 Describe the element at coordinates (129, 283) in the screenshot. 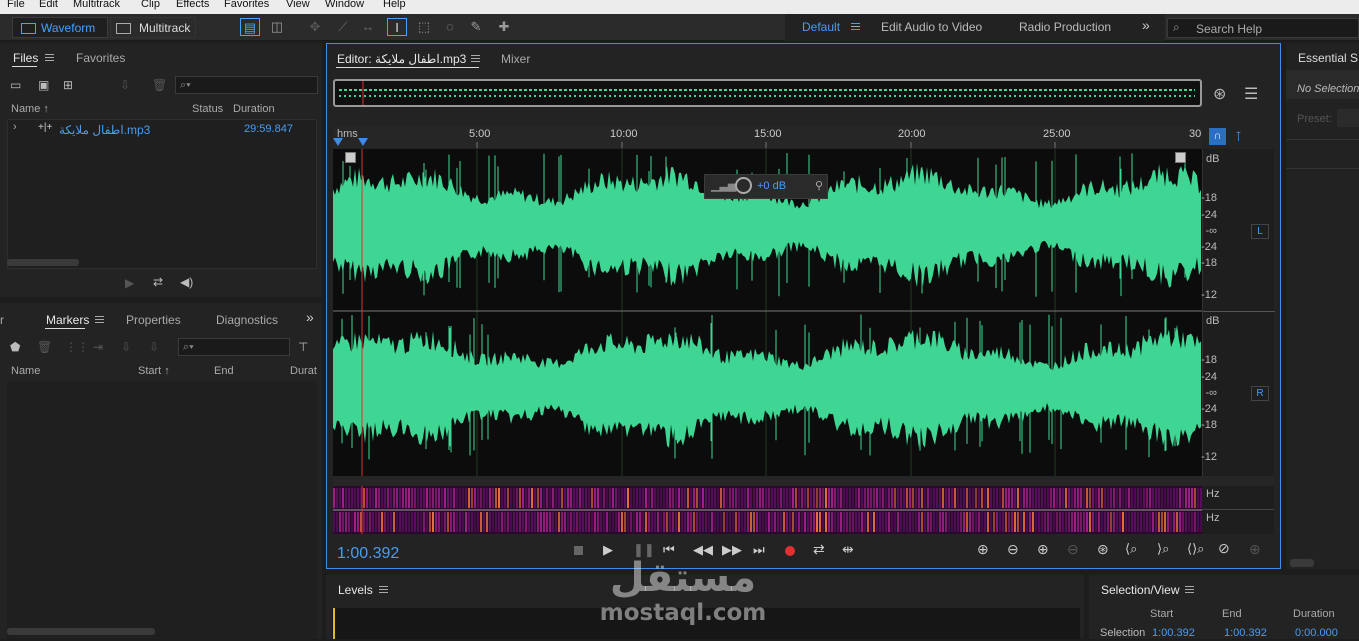

I see `play-icon: ▶` at that location.